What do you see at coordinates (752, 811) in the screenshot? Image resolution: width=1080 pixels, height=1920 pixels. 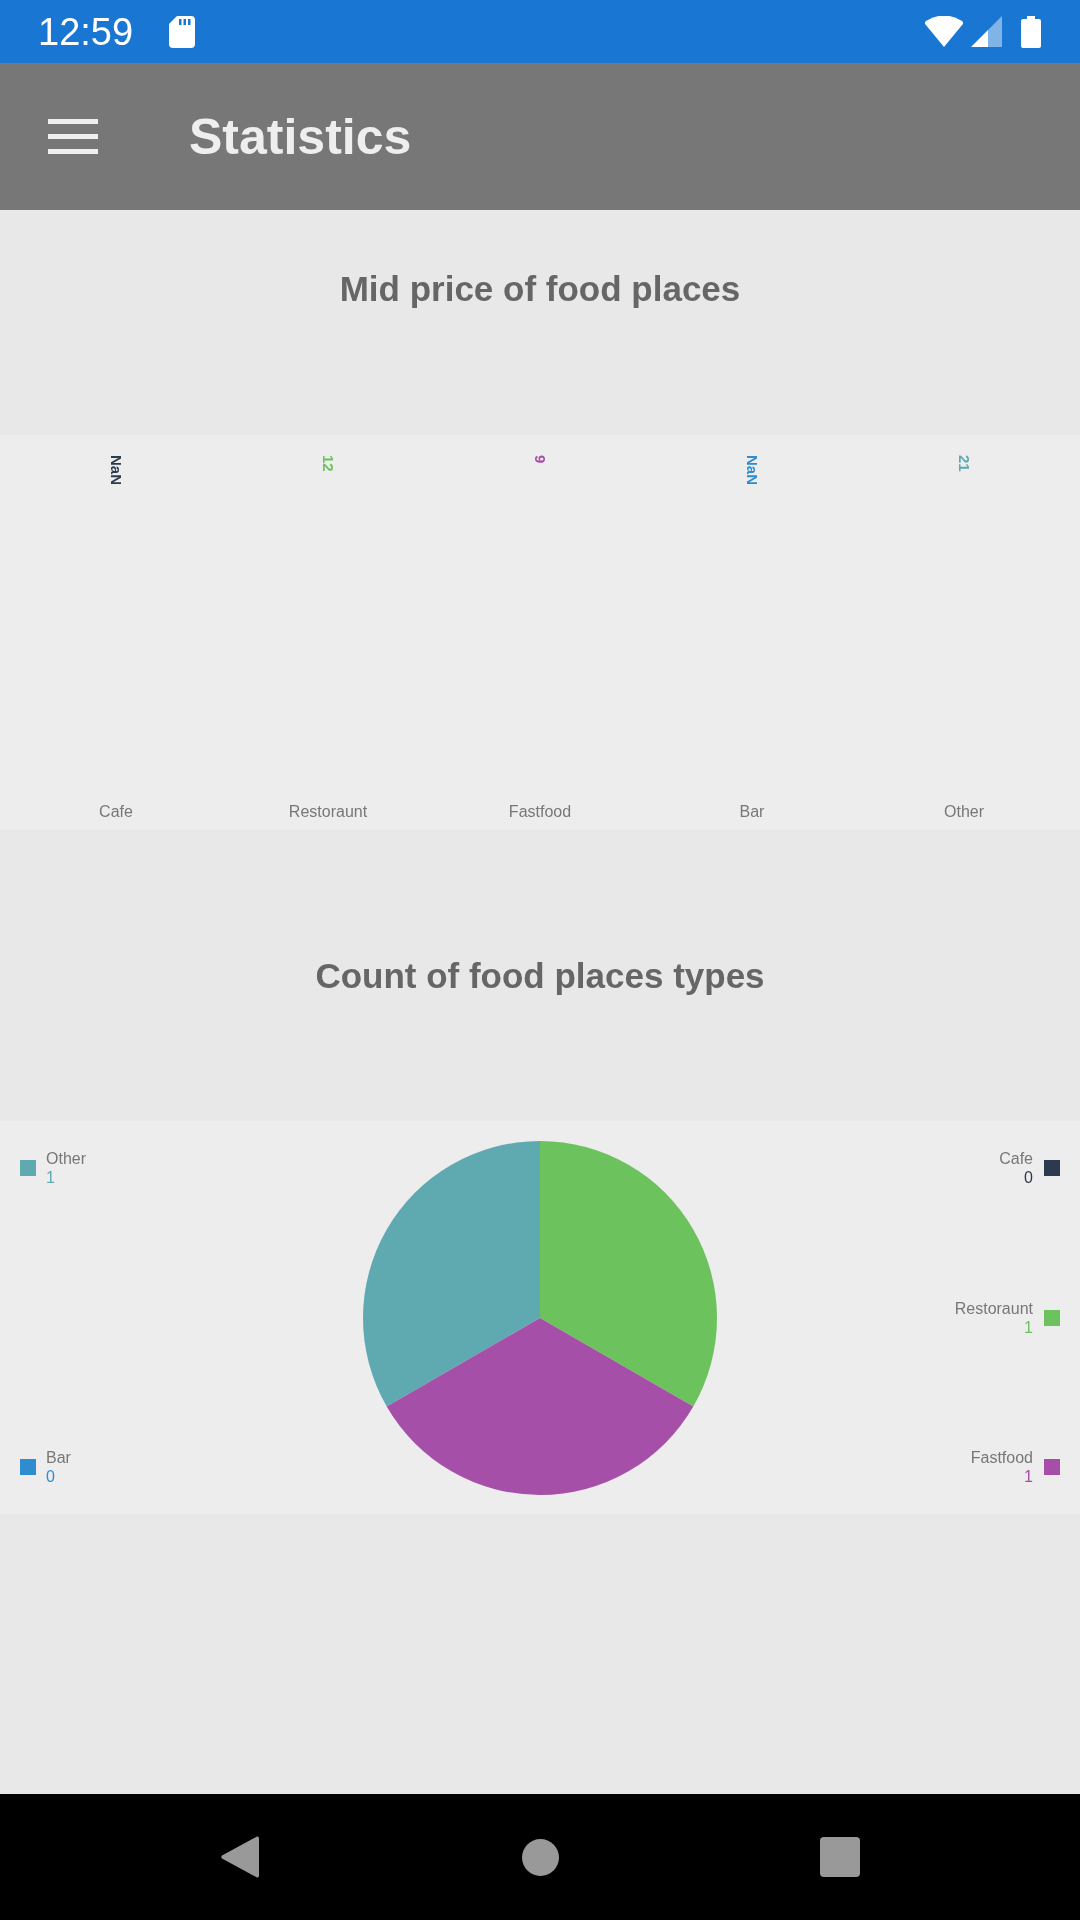 I see `category-label: Bar` at bounding box center [752, 811].